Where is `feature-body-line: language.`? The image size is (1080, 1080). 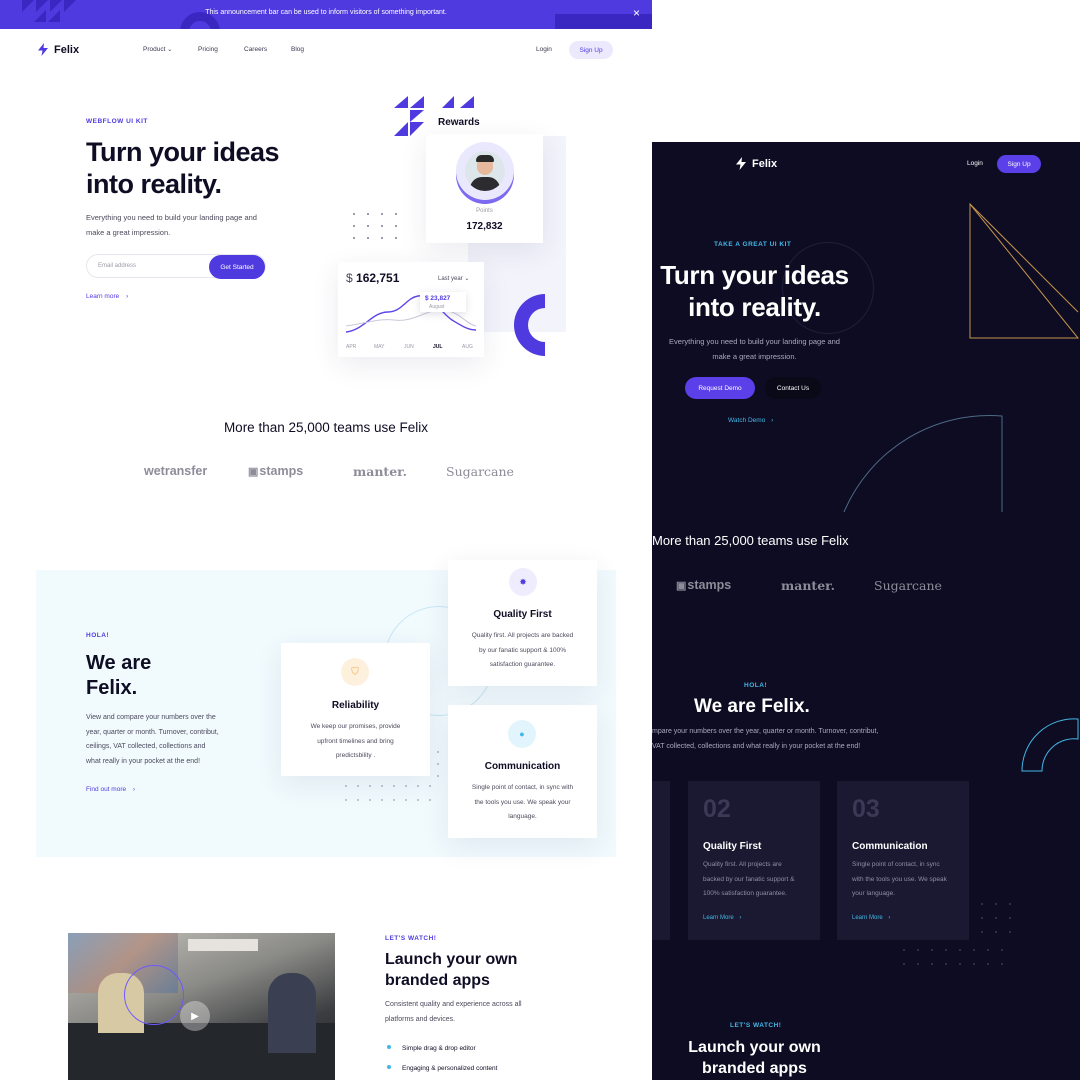 feature-body-line: language. is located at coordinates (522, 816).